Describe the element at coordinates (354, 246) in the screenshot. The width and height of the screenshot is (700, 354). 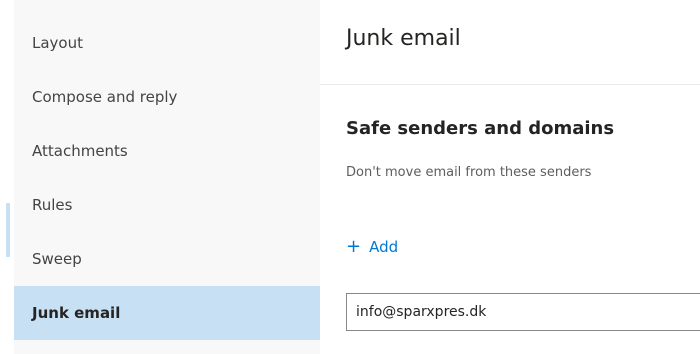
I see `plus-icon: +` at that location.